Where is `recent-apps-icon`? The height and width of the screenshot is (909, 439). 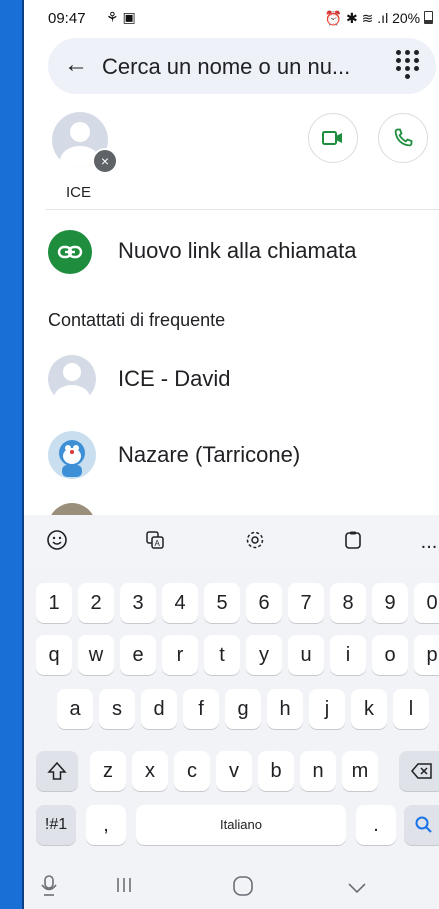
recent-apps-icon is located at coordinates (124, 888).